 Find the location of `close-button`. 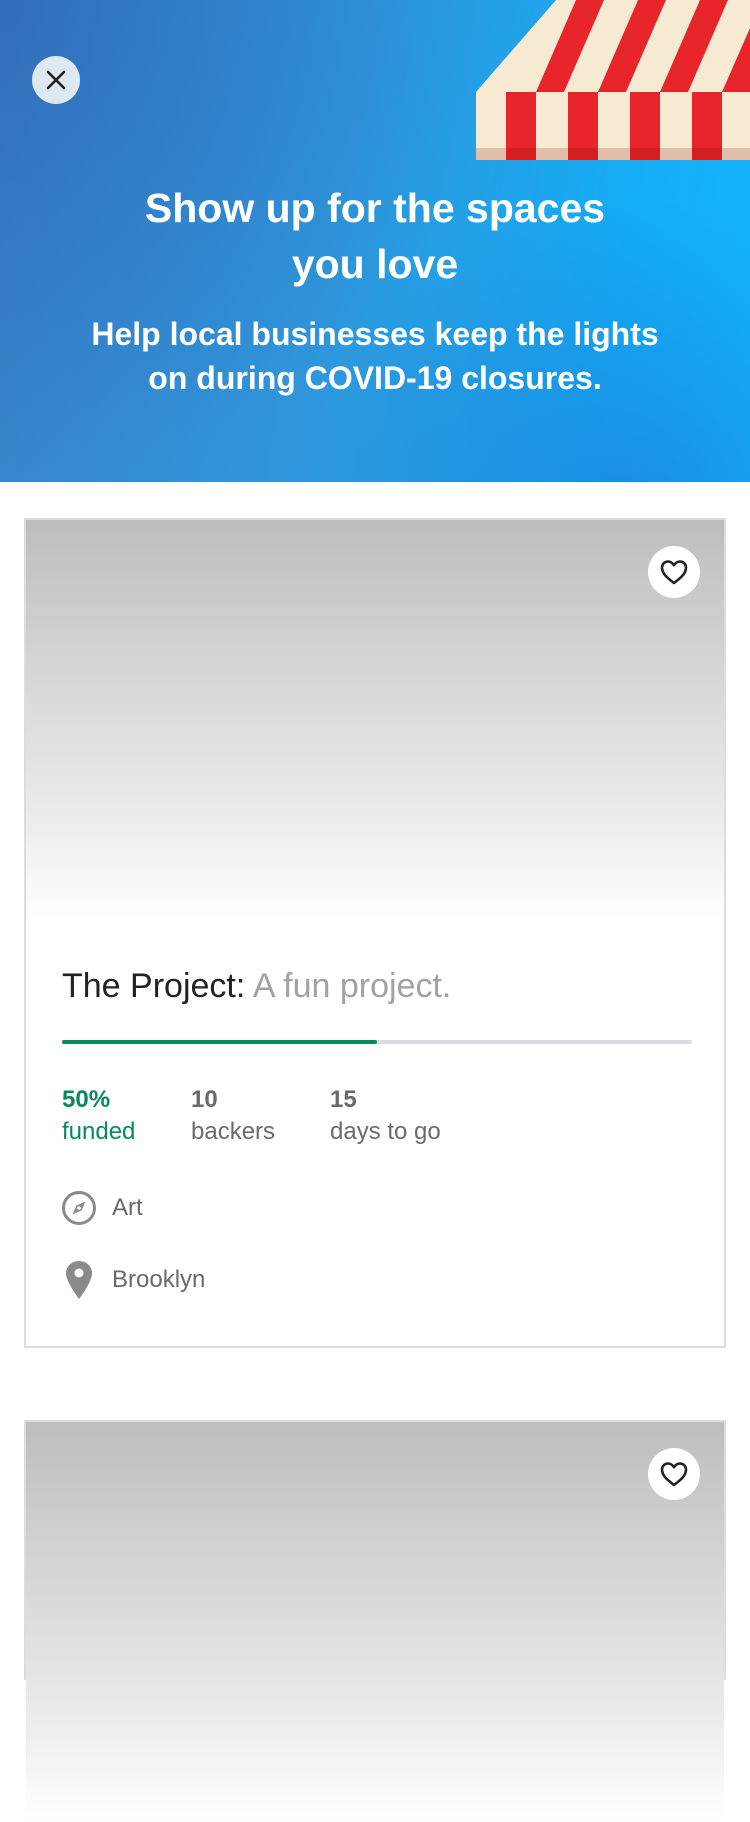

close-button is located at coordinates (56, 80).